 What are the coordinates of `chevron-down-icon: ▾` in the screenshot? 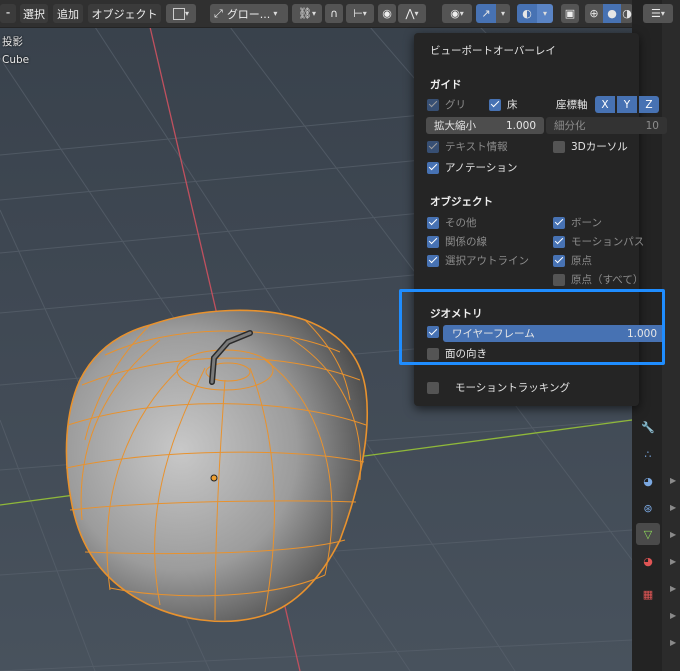 It's located at (544, 13).